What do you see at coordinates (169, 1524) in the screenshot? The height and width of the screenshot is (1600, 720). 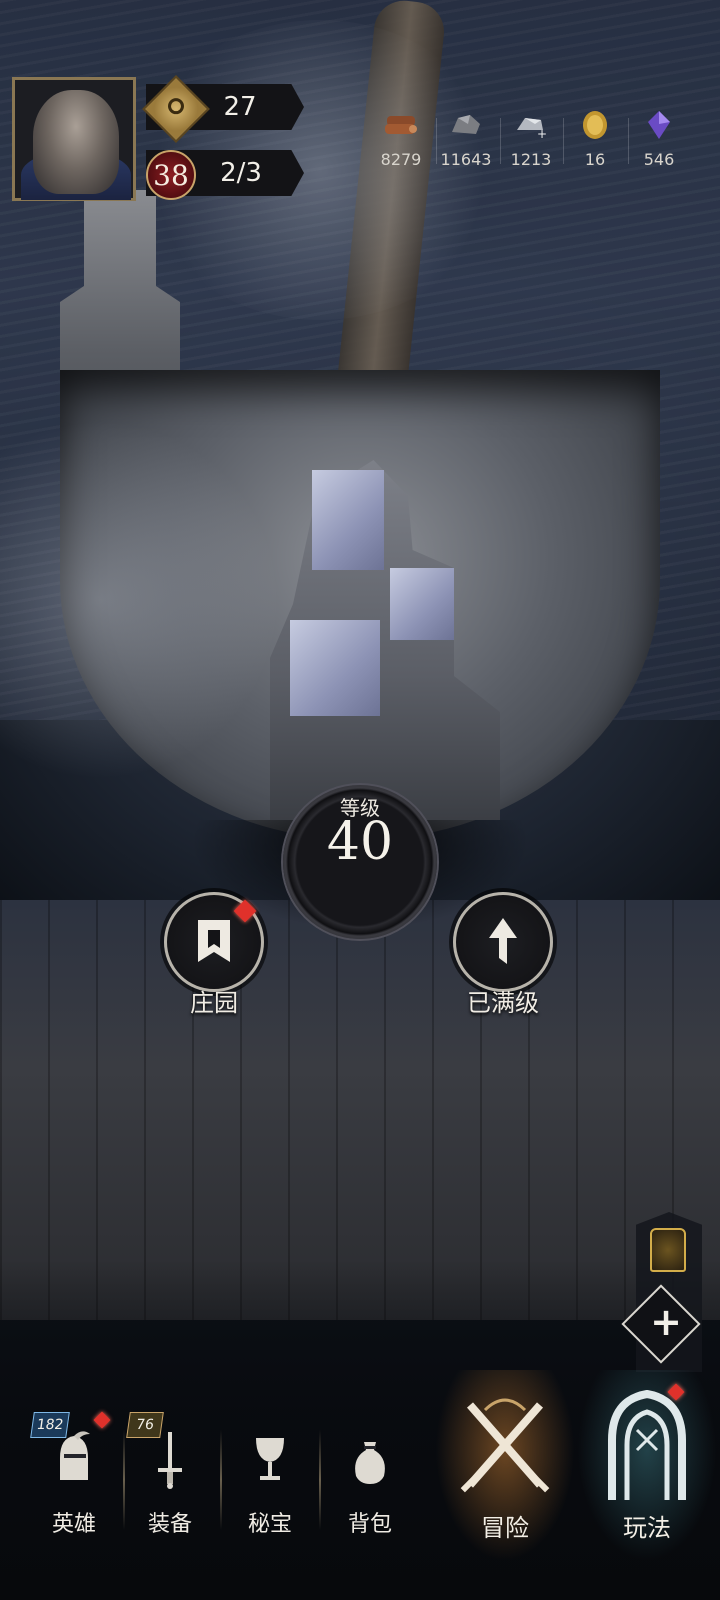 I see `nav-equipment-label: 装备` at bounding box center [169, 1524].